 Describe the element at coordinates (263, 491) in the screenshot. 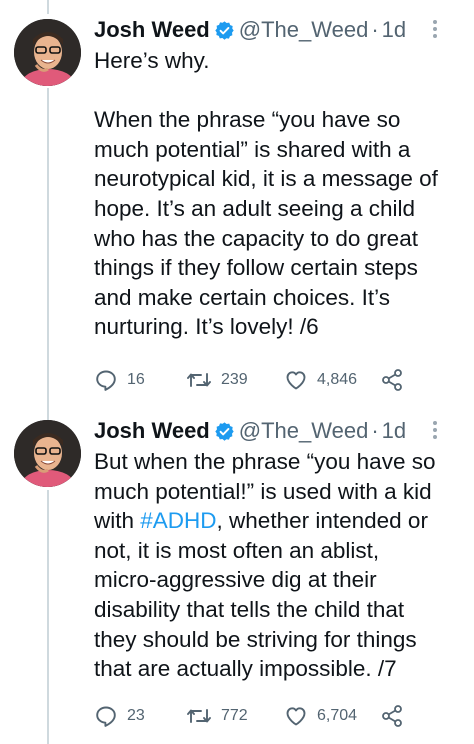

I see `tweet-line: much potential!” is used with a kid` at that location.